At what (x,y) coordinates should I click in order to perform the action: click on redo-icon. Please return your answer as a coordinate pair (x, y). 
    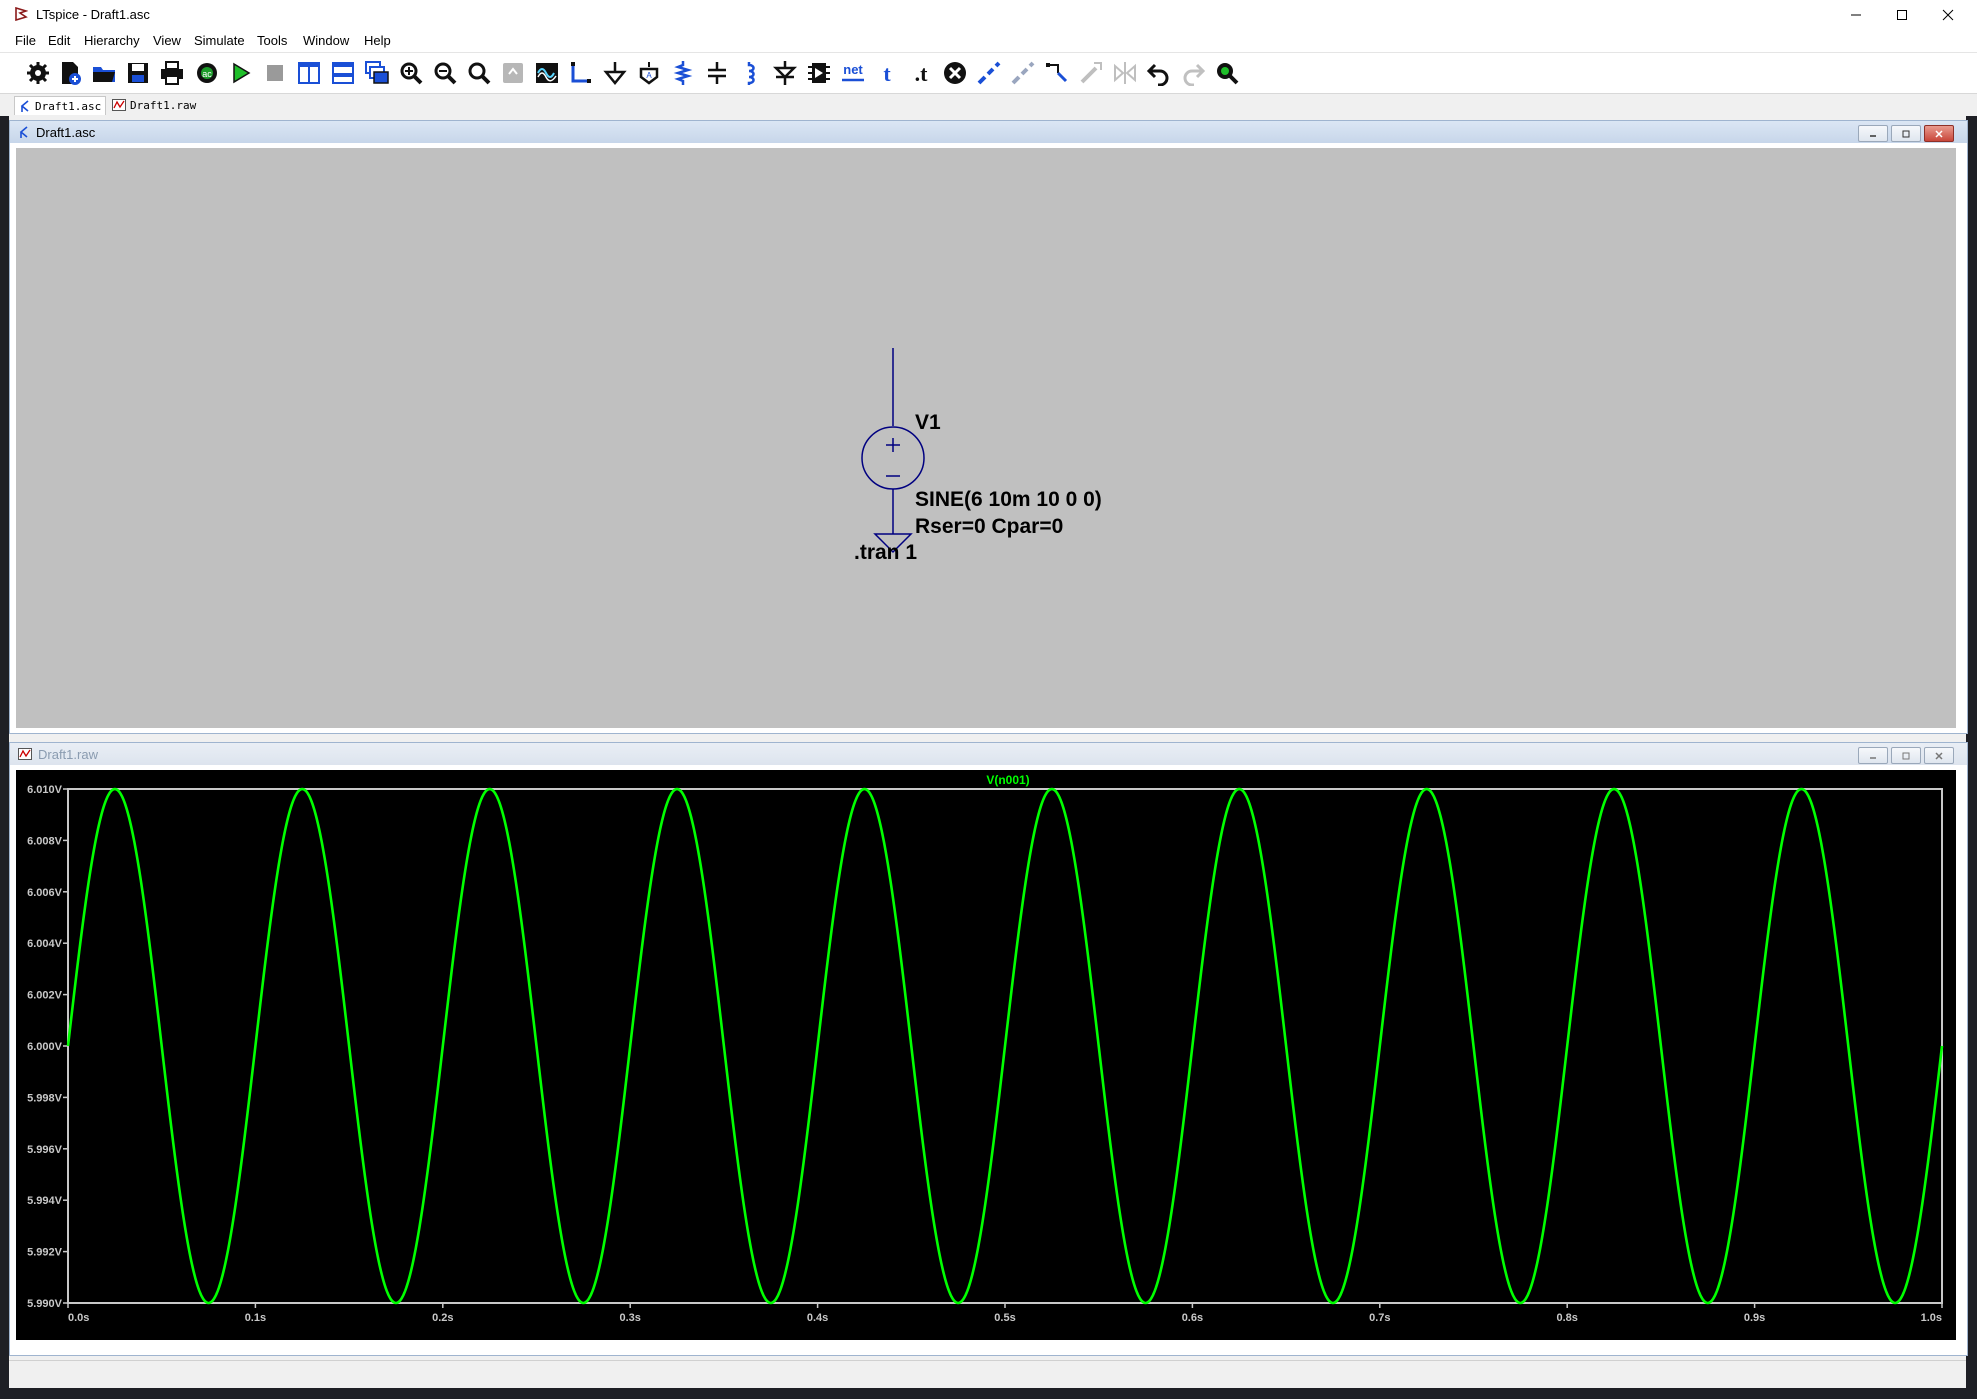
    Looking at the image, I should click on (1194, 74).